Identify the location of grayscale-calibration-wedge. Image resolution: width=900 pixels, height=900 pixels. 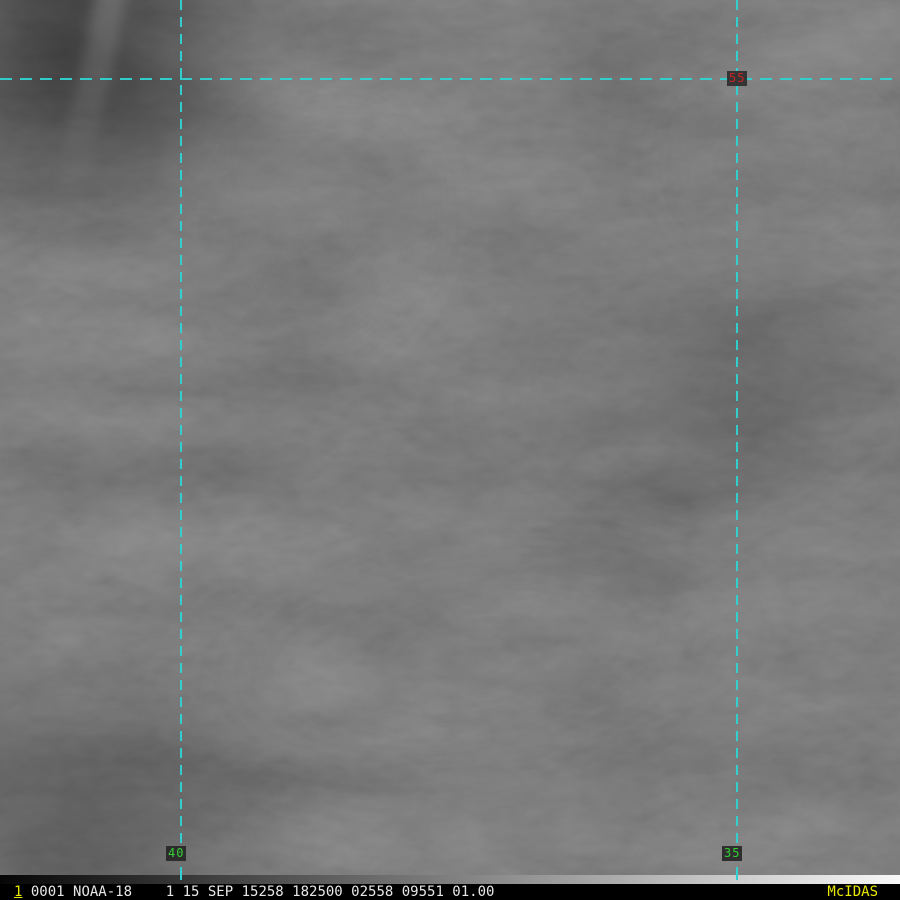
(450, 879).